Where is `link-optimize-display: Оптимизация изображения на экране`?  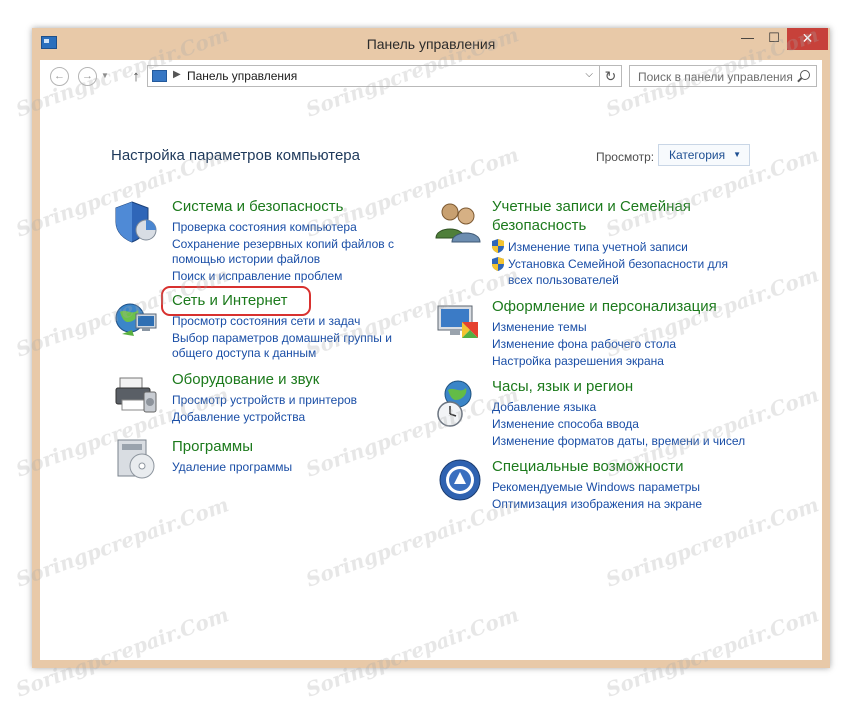
link-optimize-display: Оптимизация изображения на экране is located at coordinates (597, 504).